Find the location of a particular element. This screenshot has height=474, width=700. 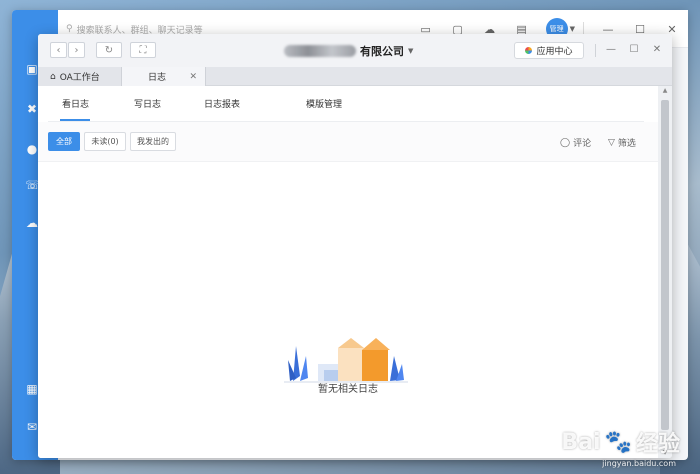

back-button: ‹ is located at coordinates (58, 50).